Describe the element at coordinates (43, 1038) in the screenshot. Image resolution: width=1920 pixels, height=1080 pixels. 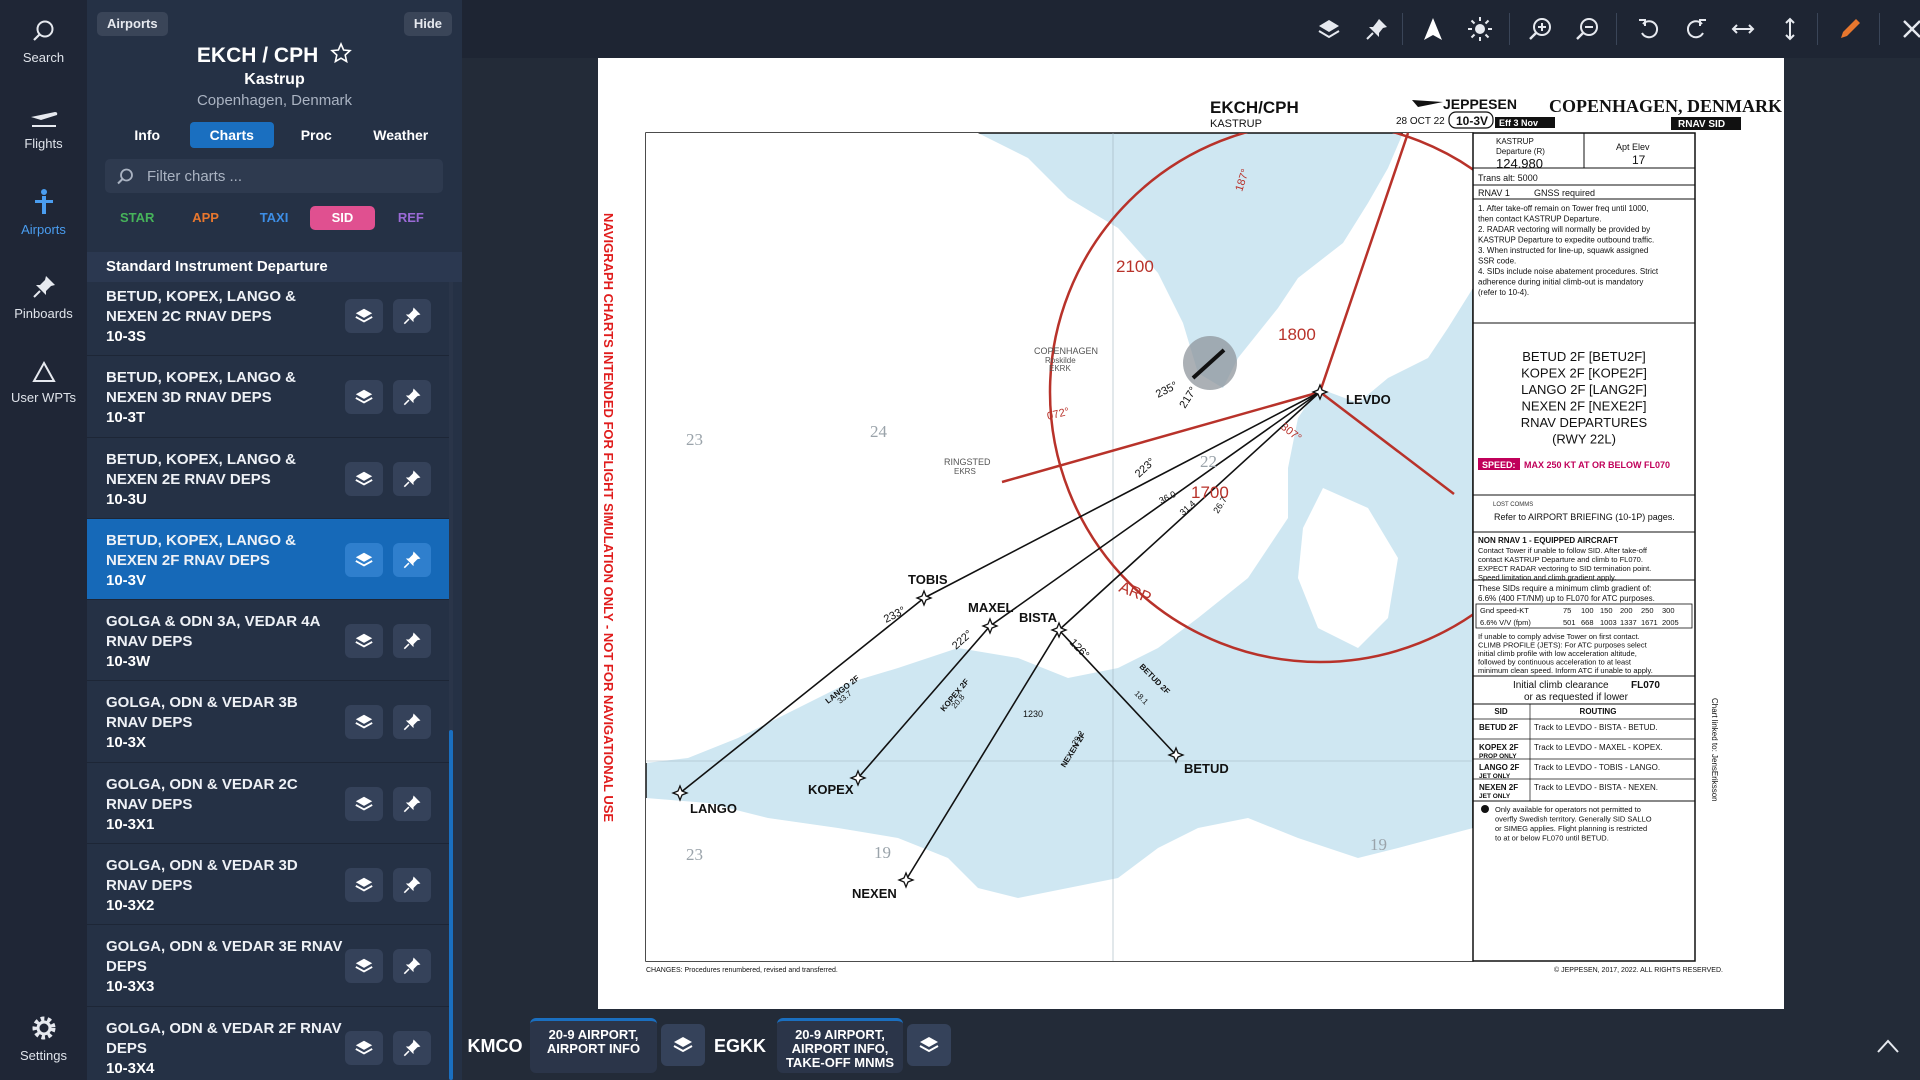
I see `rail-item-settings: Settings` at that location.